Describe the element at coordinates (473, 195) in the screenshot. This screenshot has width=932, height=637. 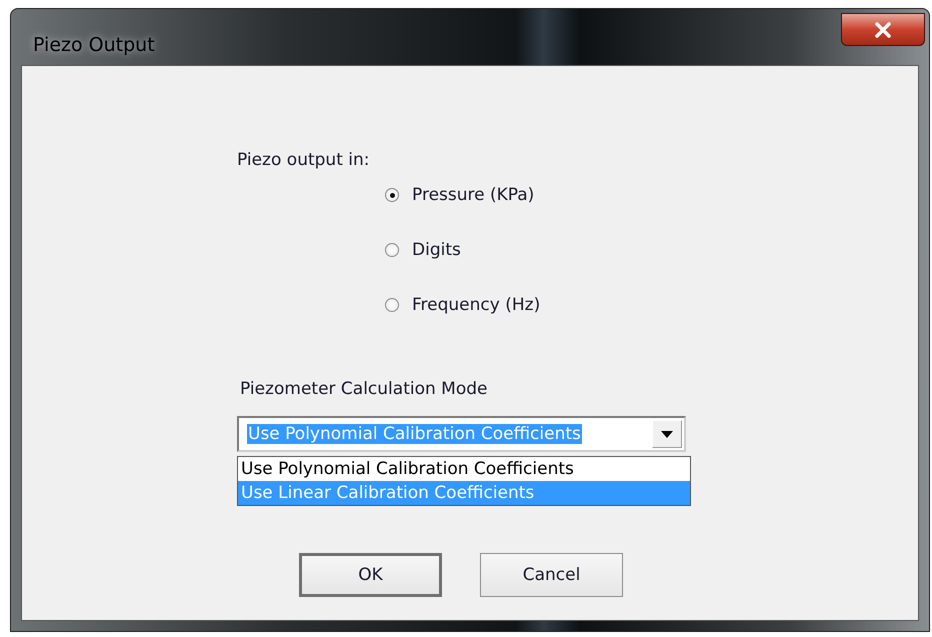
I see `radio-label: Pressure (KPa)` at that location.